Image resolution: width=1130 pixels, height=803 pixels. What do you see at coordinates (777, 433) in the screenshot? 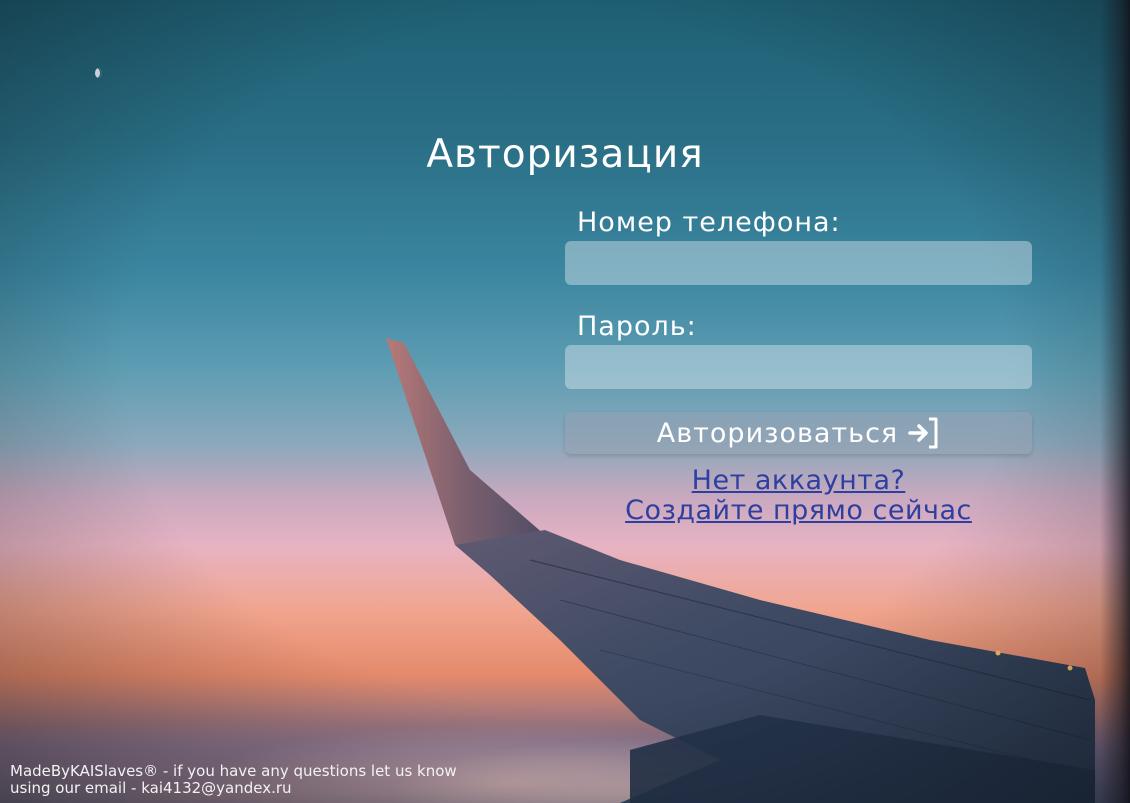
I see `login-button-label: Авторизоваться` at bounding box center [777, 433].